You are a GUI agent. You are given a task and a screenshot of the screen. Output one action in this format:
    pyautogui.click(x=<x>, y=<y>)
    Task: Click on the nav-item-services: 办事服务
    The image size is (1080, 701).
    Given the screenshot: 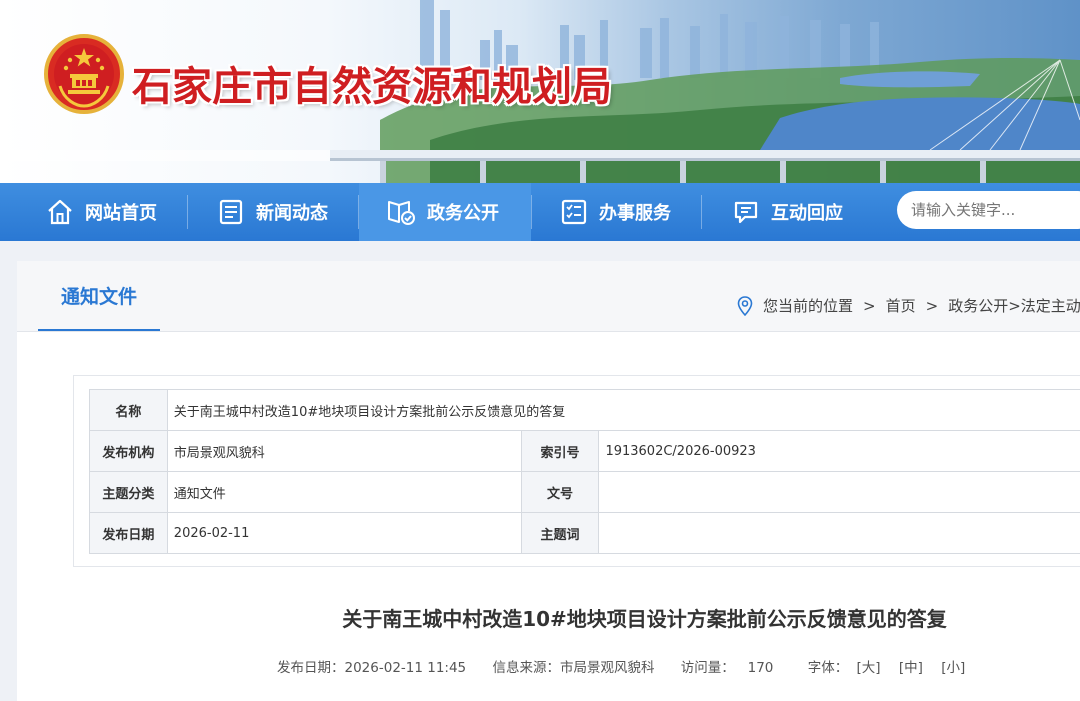 What is the action you would take?
    pyautogui.click(x=622, y=212)
    